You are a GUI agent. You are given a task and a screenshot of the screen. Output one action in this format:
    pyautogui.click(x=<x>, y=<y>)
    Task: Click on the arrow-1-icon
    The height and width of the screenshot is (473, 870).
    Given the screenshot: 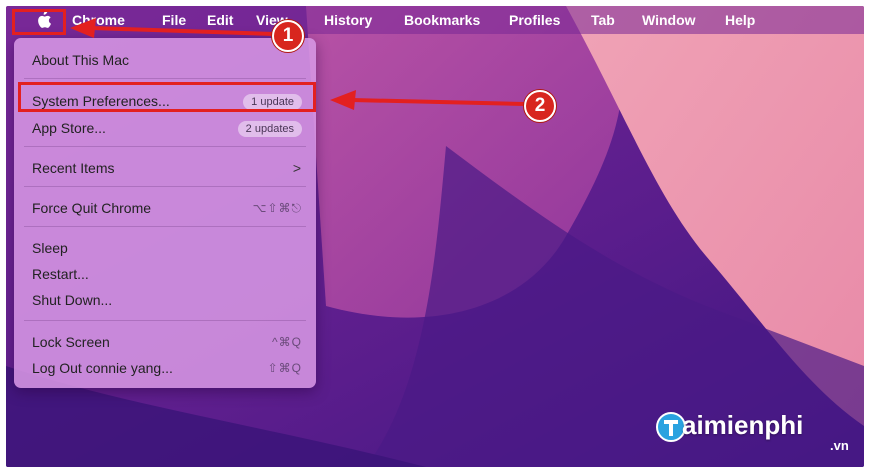 What is the action you would take?
    pyautogui.click(x=83, y=28)
    